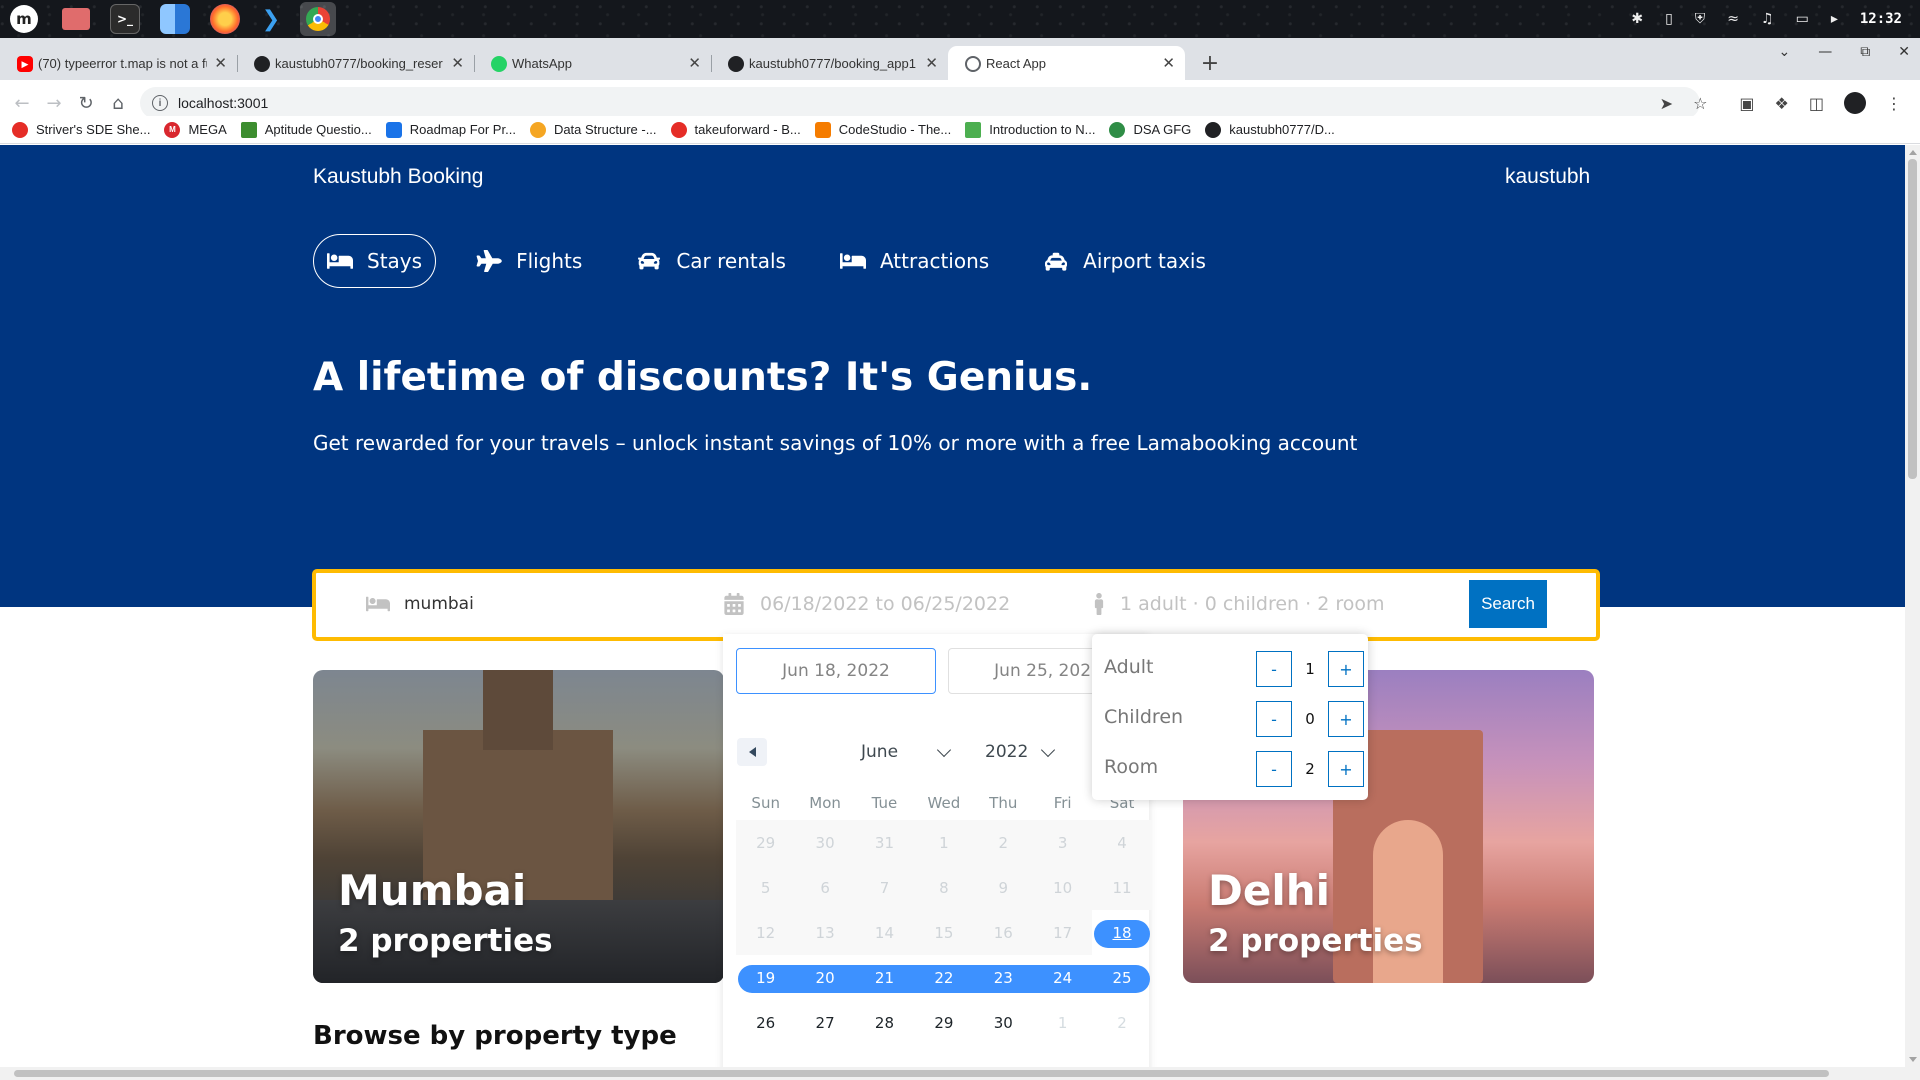 Image resolution: width=1920 pixels, height=1080 pixels. What do you see at coordinates (866, 604) in the screenshot?
I see `date-field: 06/18/2022 to 06/25/2022` at bounding box center [866, 604].